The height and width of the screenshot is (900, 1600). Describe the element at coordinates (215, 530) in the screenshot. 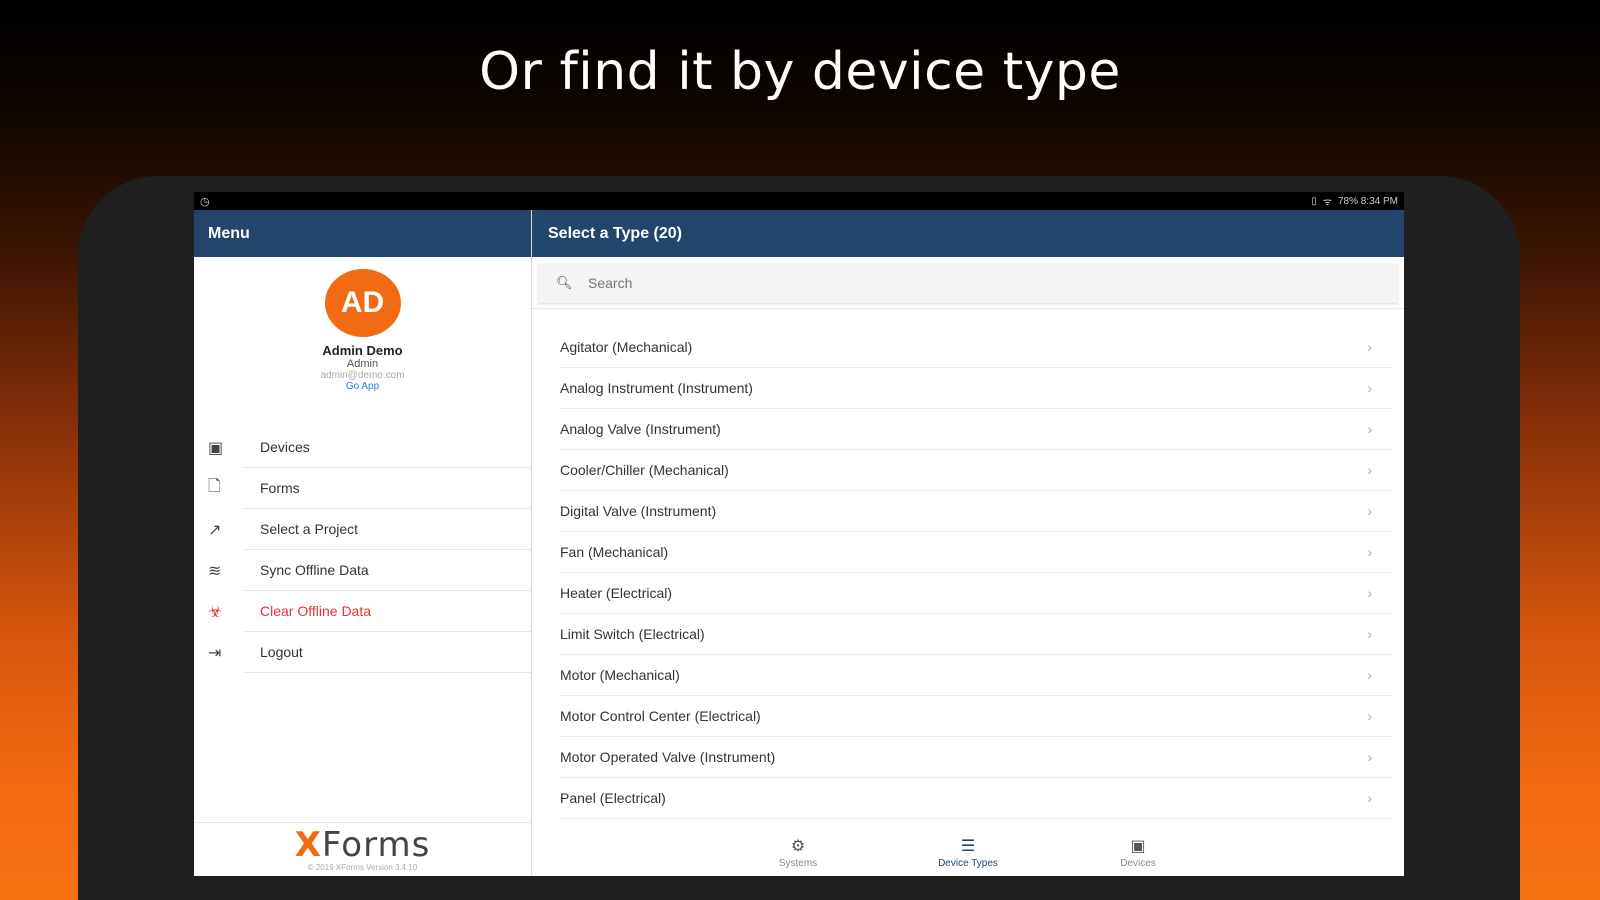

I see `chart-icon: ↗` at that location.